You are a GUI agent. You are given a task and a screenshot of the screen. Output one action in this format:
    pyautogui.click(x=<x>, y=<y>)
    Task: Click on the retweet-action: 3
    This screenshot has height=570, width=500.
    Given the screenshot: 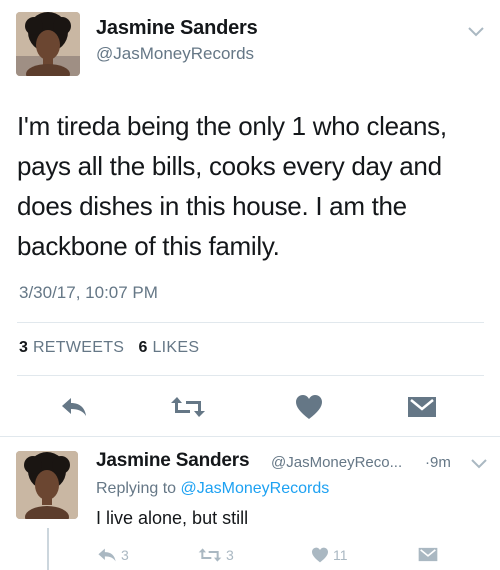 What is the action you would take?
    pyautogui.click(x=216, y=555)
    